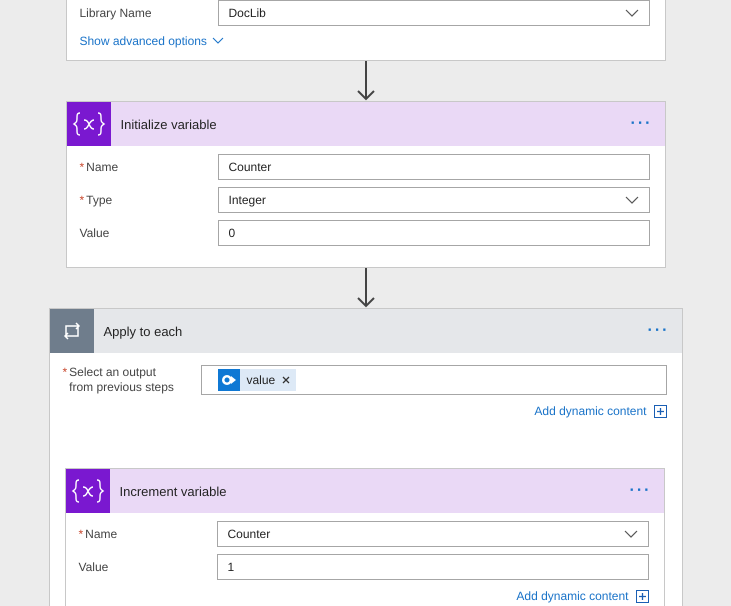  I want to click on step-title: Initialize variable, so click(169, 124).